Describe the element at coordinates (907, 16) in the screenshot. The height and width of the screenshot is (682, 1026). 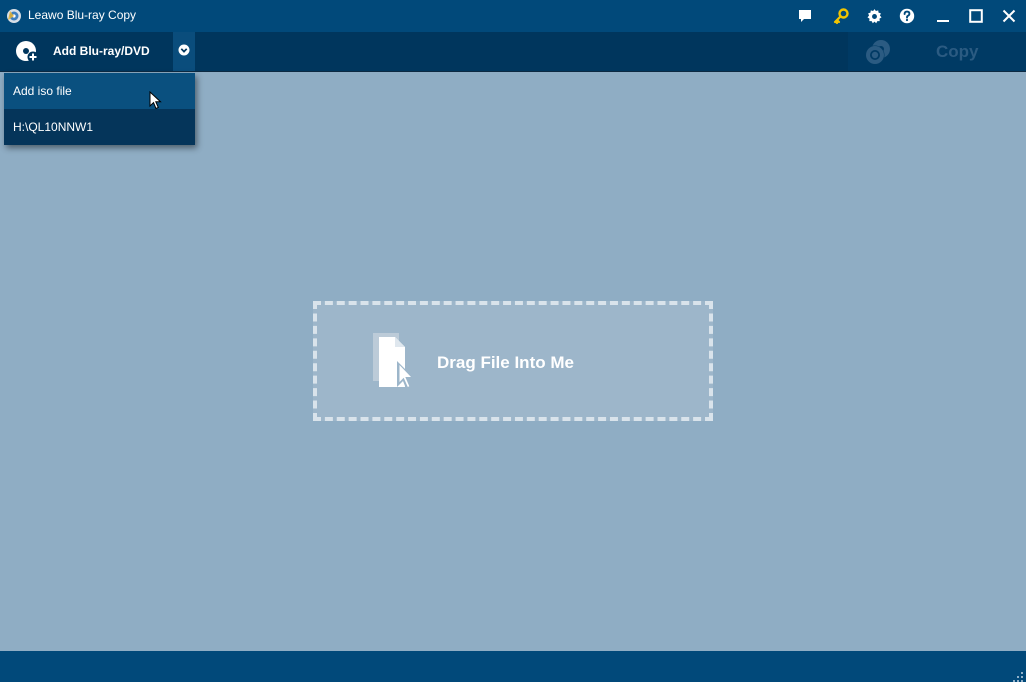
I see `help-icon` at that location.